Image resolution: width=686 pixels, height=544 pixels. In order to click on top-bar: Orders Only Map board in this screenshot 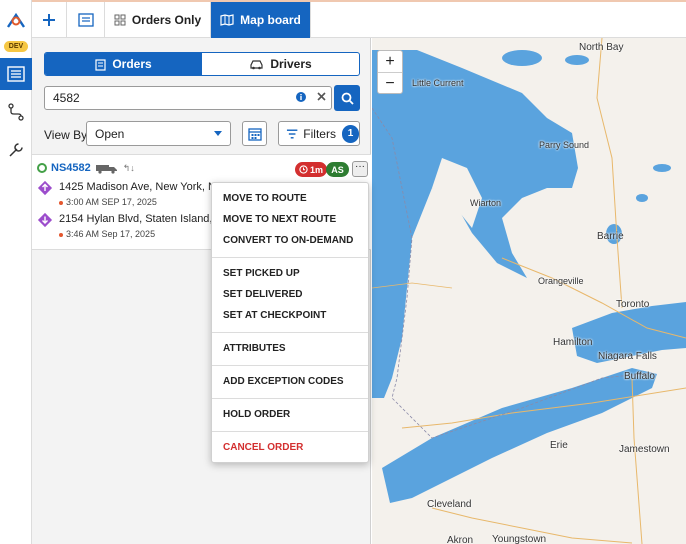, I will do `click(359, 19)`.